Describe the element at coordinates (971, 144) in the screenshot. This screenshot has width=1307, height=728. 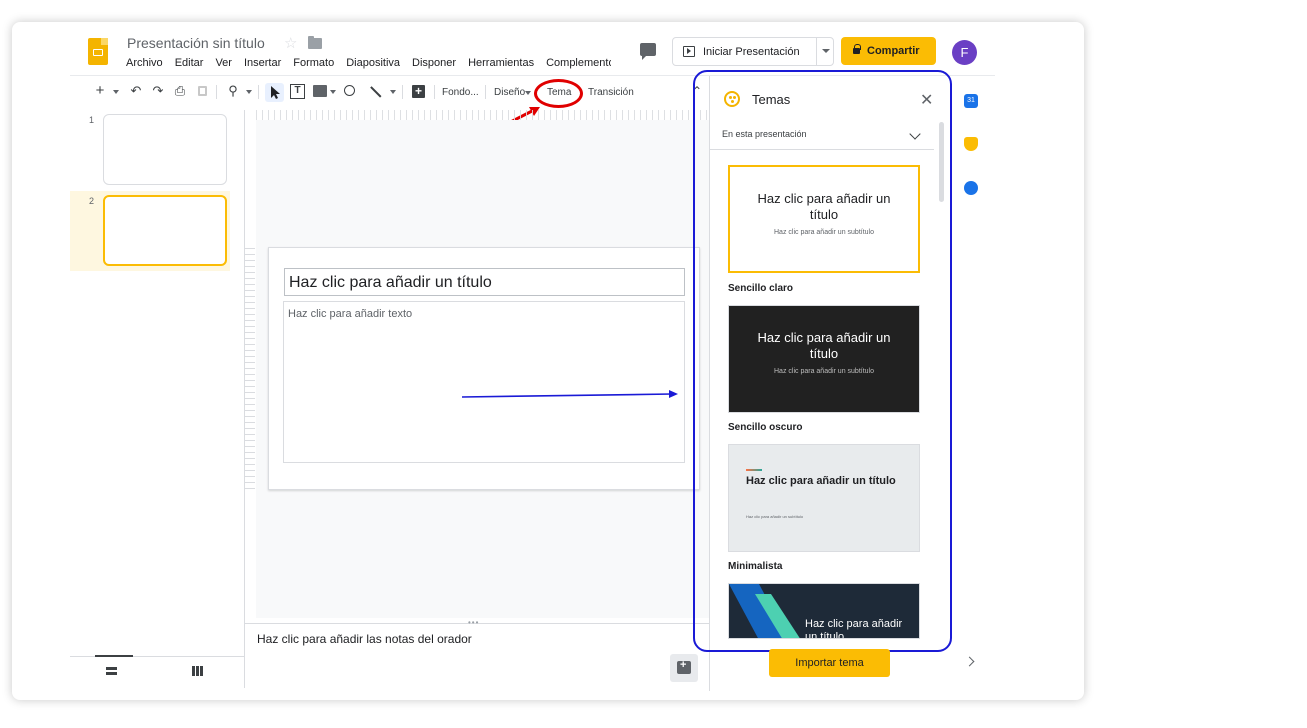
I see `keep-icon` at that location.